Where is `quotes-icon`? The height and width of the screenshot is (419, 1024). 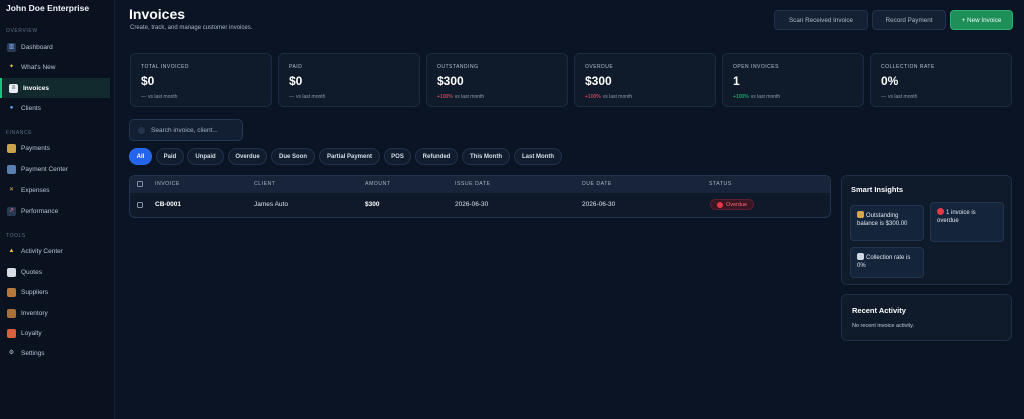 quotes-icon is located at coordinates (11, 272).